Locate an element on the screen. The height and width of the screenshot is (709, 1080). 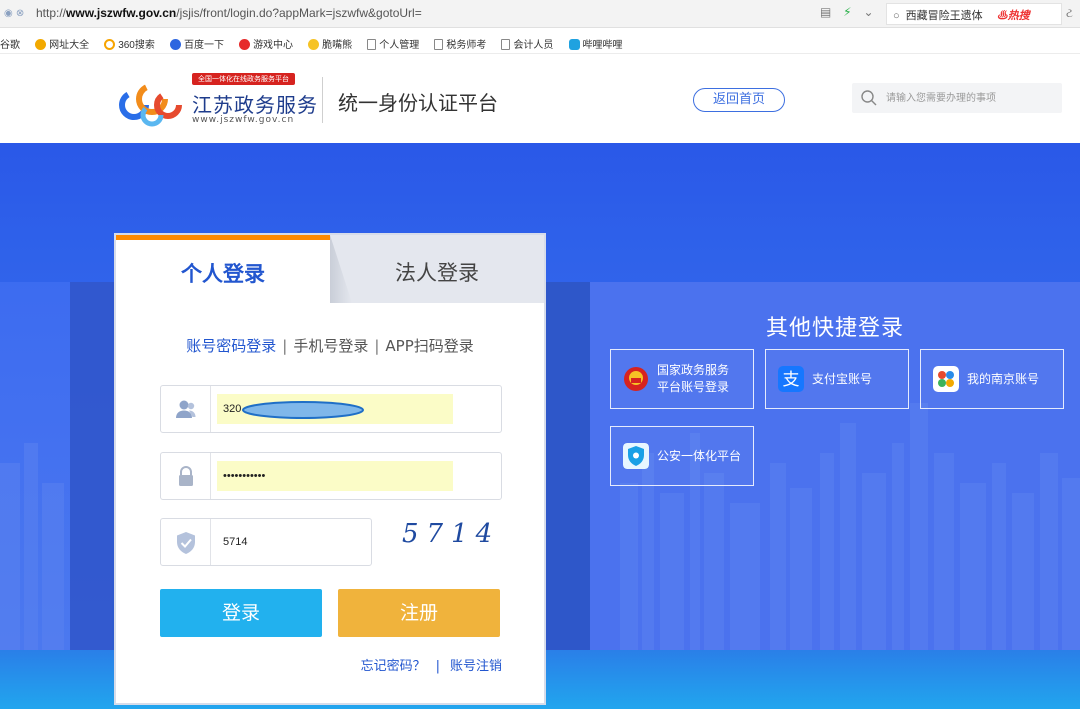
bookmark-crispy-bear: 脆嘴熊 is located at coordinates (330, 43).